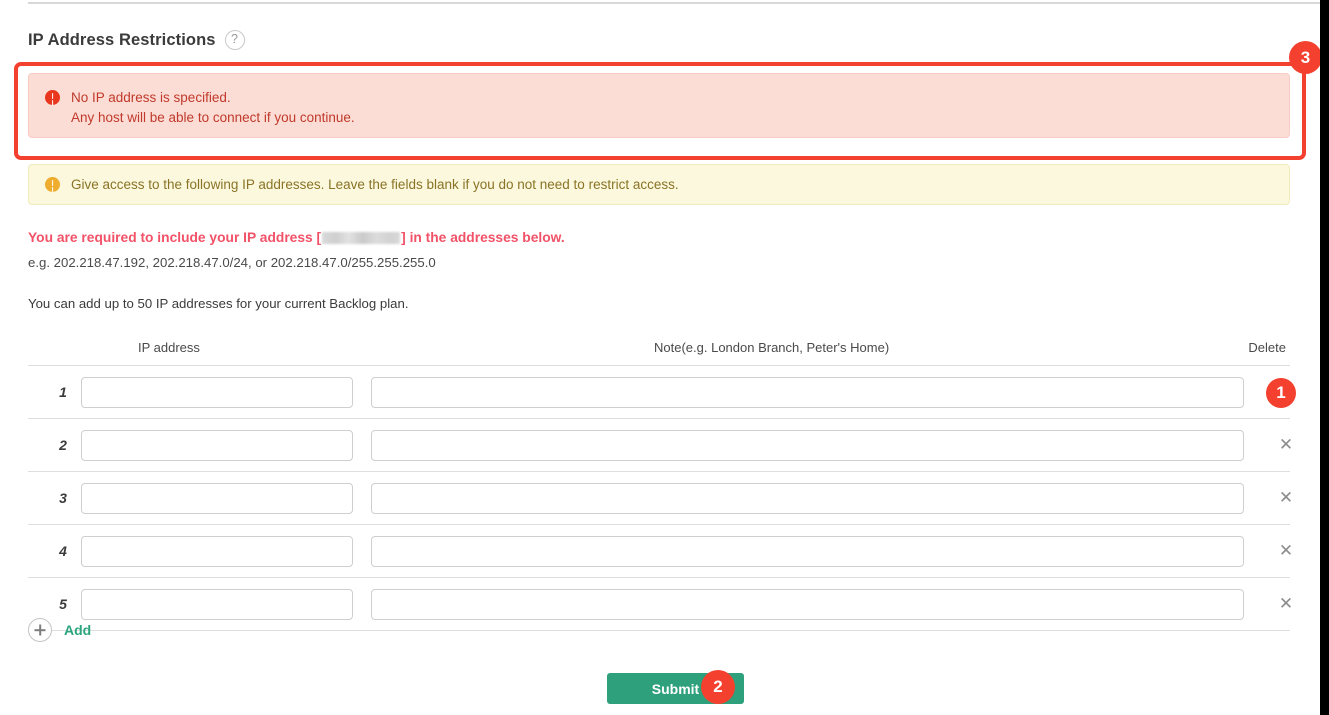 The height and width of the screenshot is (715, 1329). I want to click on section-heading: IP Address Restrictions ?, so click(136, 40).